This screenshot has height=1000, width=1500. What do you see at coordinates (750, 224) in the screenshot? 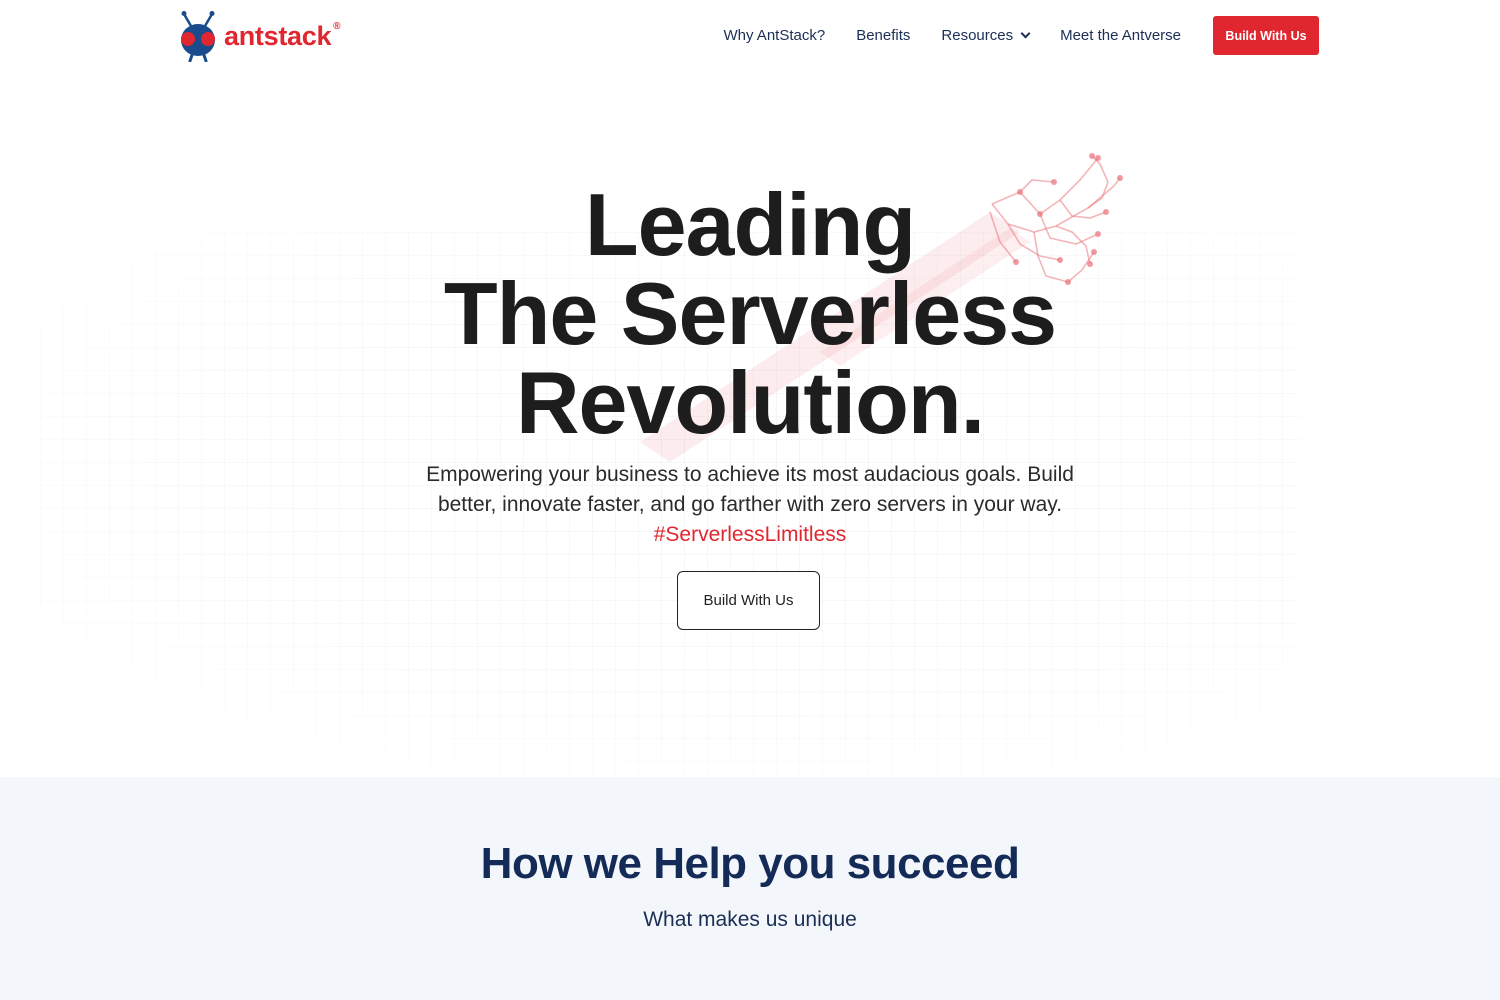
I see `hero-title-line: Leading` at bounding box center [750, 224].